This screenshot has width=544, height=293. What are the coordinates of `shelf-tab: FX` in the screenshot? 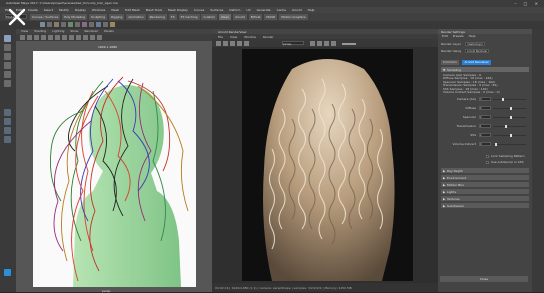 It's located at (172, 17).